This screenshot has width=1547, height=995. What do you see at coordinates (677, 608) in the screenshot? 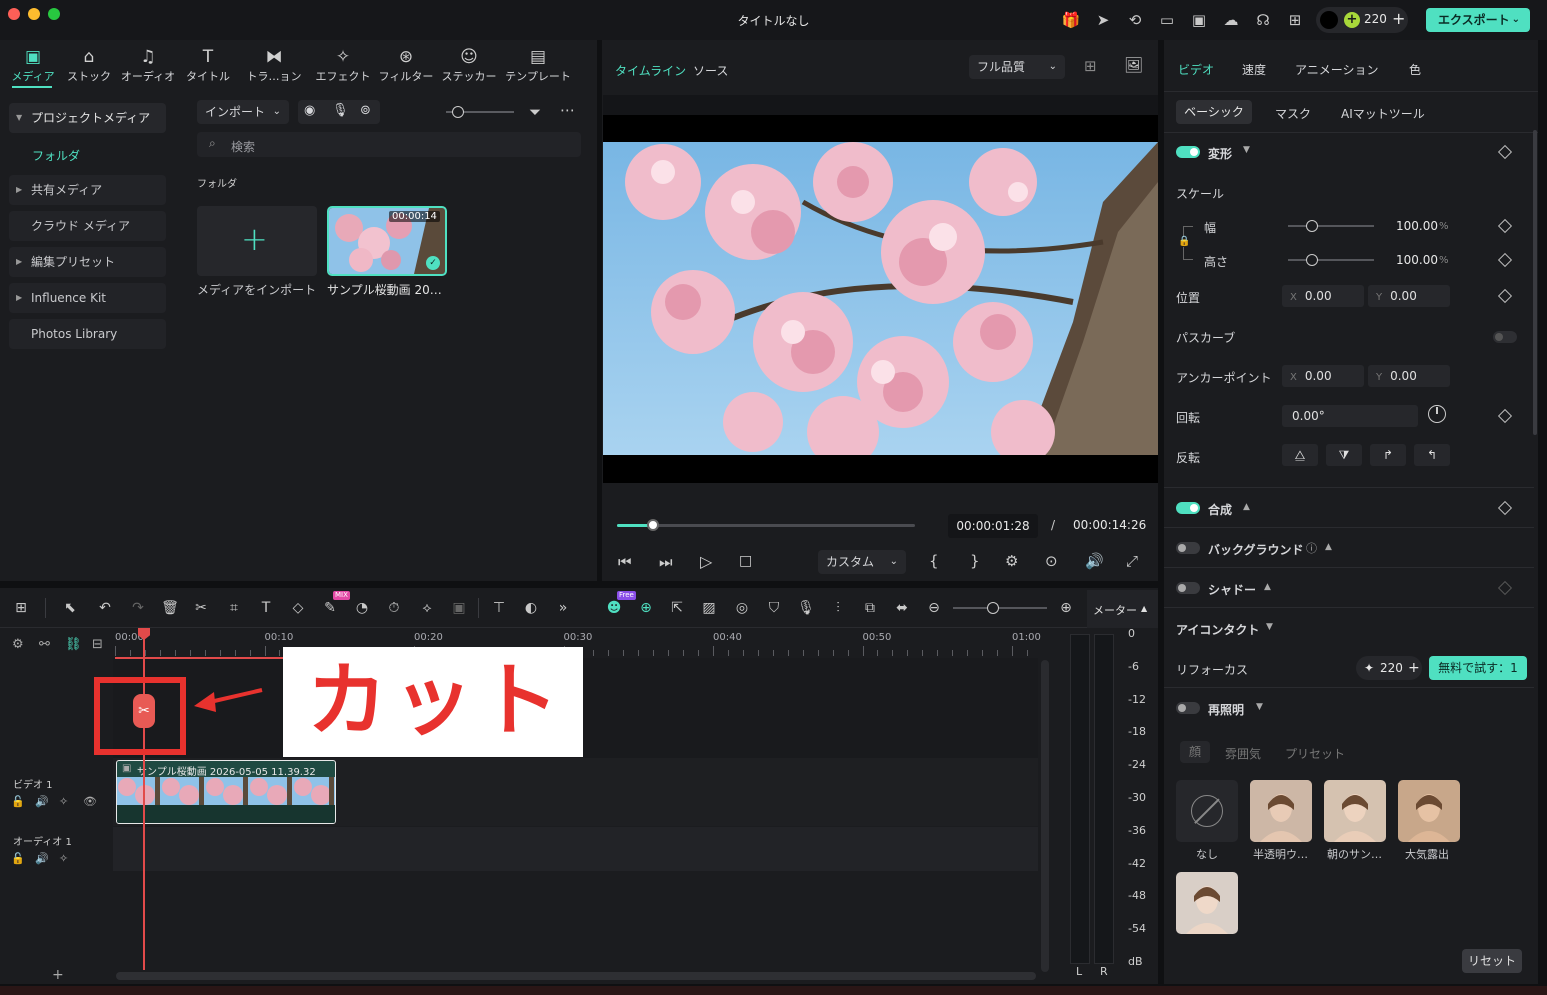
I see `export-clip-icon: ⇱` at bounding box center [677, 608].